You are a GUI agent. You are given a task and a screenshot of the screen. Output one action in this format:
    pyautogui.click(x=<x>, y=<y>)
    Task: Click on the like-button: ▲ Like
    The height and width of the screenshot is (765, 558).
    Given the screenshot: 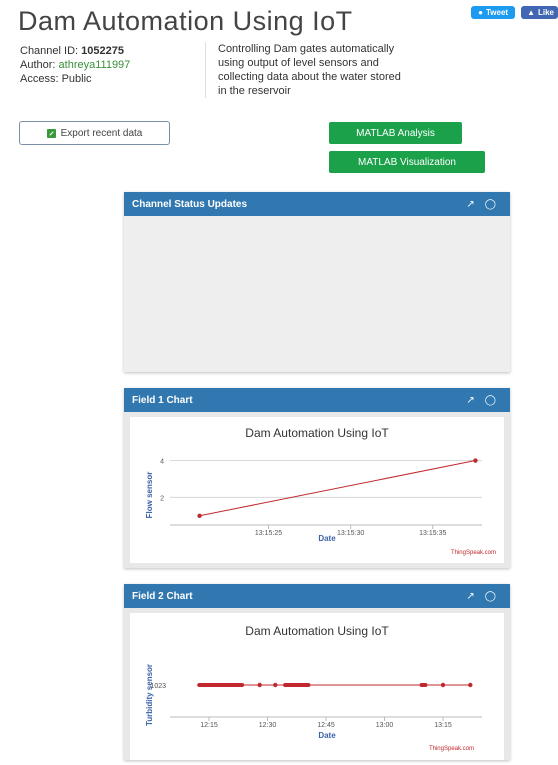 What is the action you would take?
    pyautogui.click(x=539, y=12)
    